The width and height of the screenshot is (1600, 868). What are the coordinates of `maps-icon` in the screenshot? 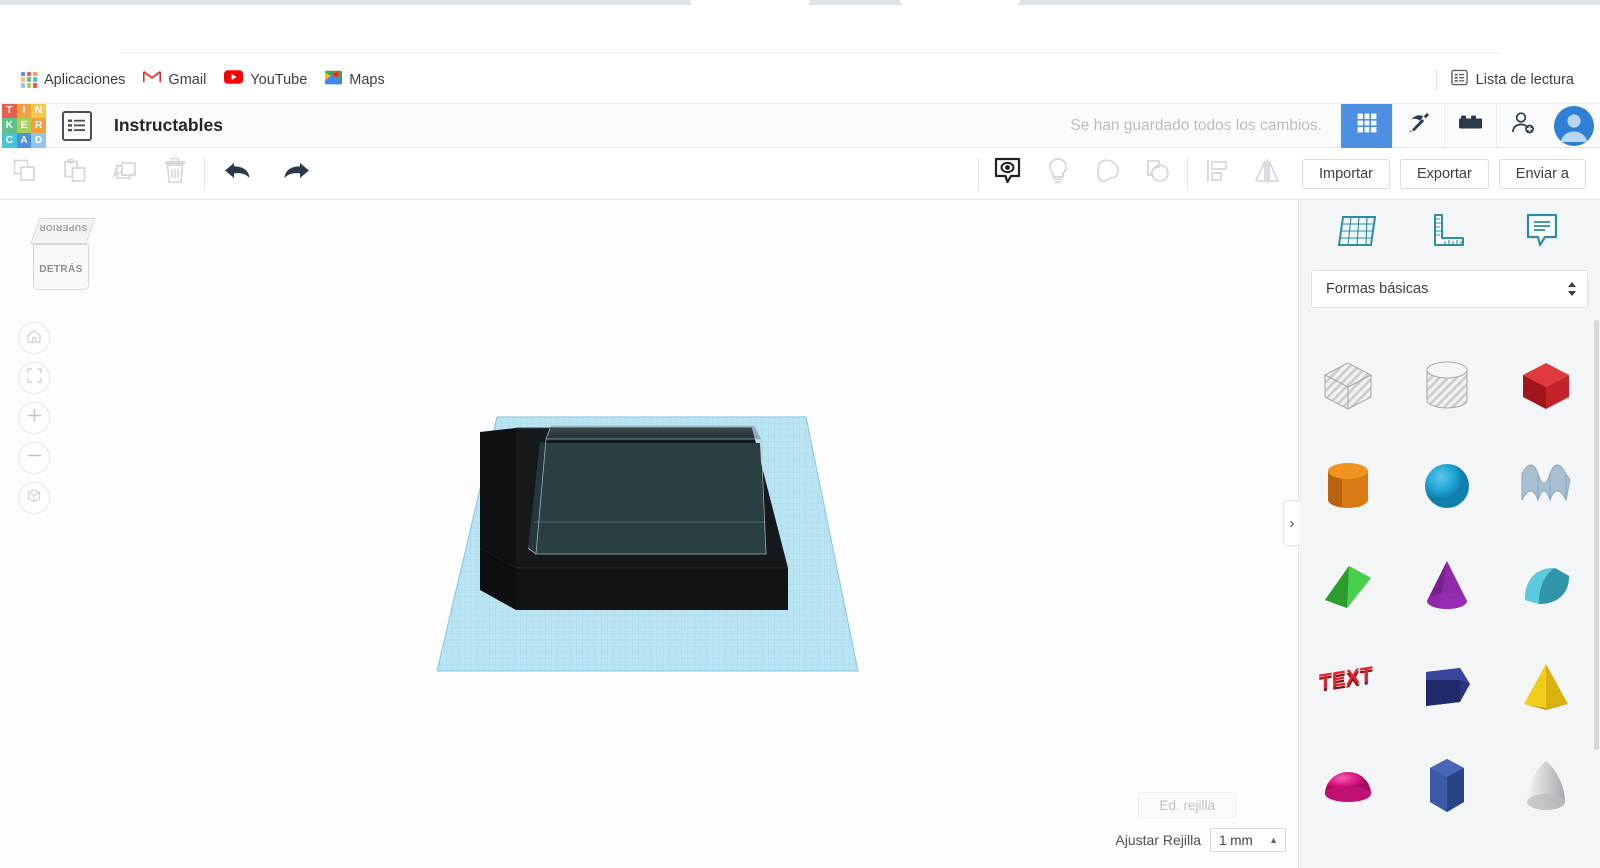 It's located at (334, 80).